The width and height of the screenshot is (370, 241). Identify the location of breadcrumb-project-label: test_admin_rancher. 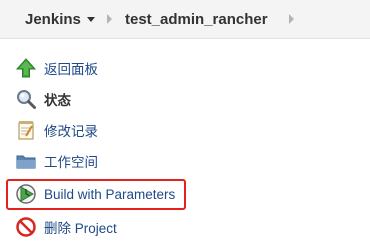
(196, 19).